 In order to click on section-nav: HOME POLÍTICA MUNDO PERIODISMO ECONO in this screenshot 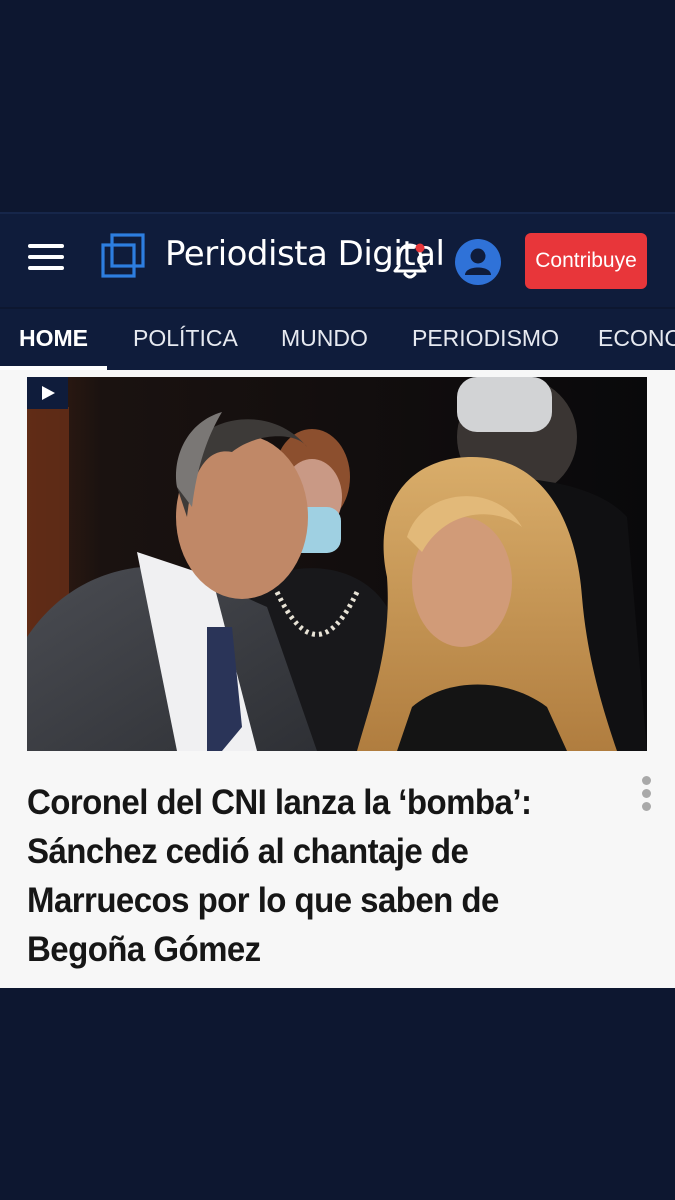, I will do `click(337, 339)`.